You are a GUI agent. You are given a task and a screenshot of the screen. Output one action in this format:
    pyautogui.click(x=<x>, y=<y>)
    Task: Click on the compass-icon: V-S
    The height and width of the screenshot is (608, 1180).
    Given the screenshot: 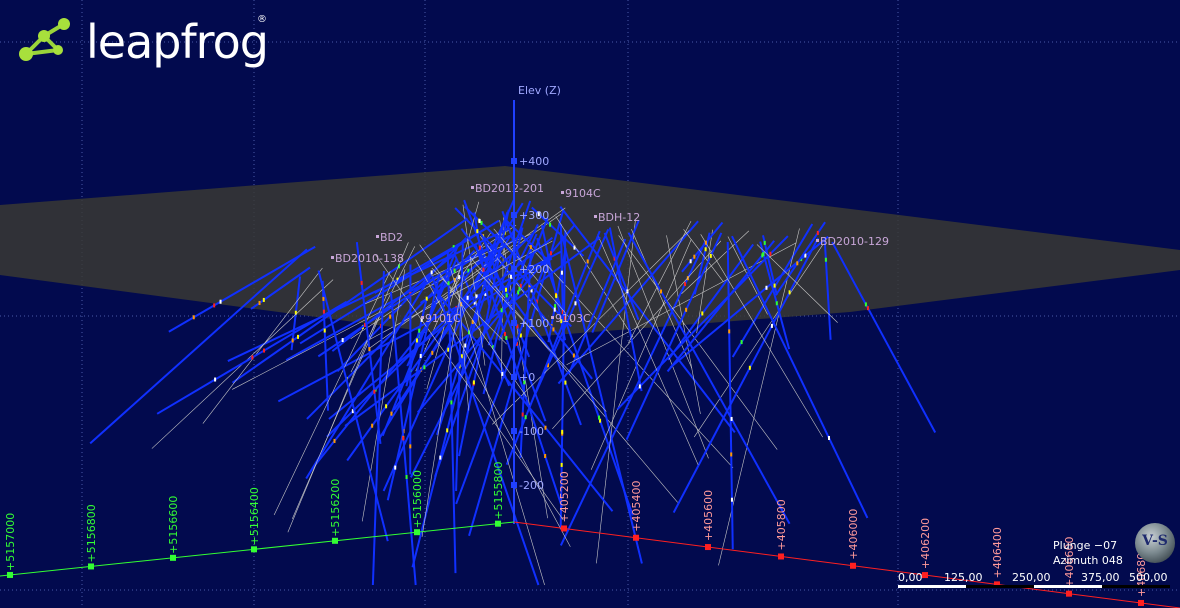 What is the action you would take?
    pyautogui.click(x=1155, y=543)
    